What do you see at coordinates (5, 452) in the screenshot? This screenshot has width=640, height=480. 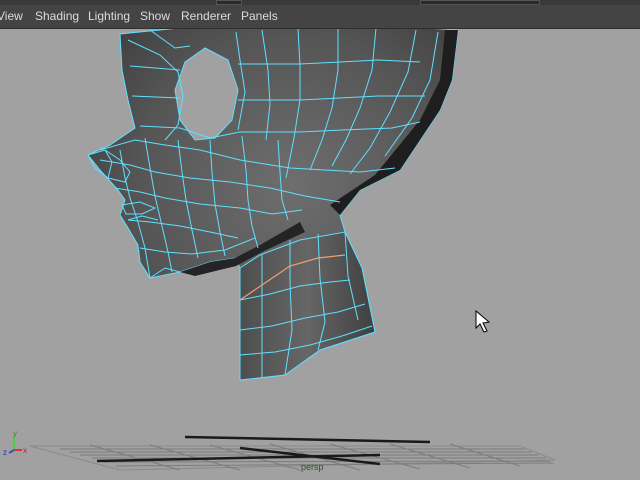 I see `axis-z-label: z` at bounding box center [5, 452].